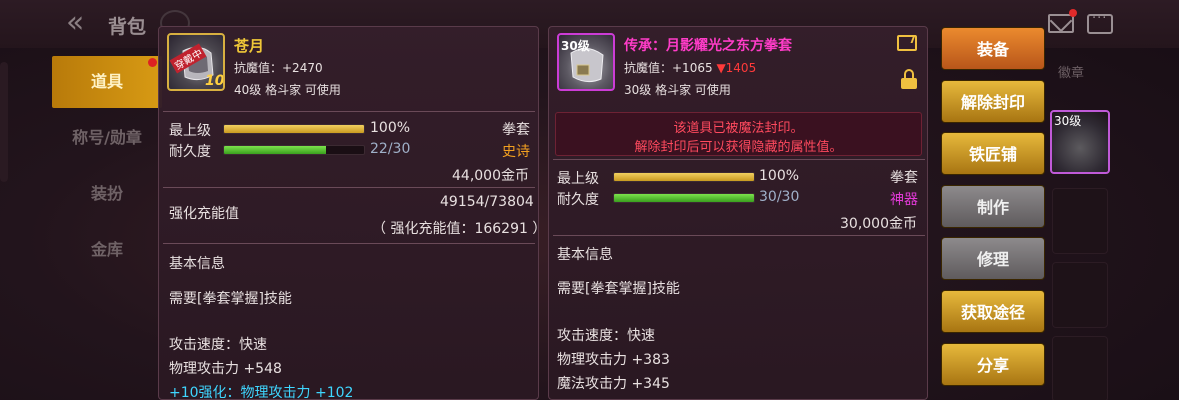 Image resolution: width=1179 pixels, height=400 pixels. What do you see at coordinates (107, 194) in the screenshot?
I see `sidebar-item-avatar: 装扮` at bounding box center [107, 194].